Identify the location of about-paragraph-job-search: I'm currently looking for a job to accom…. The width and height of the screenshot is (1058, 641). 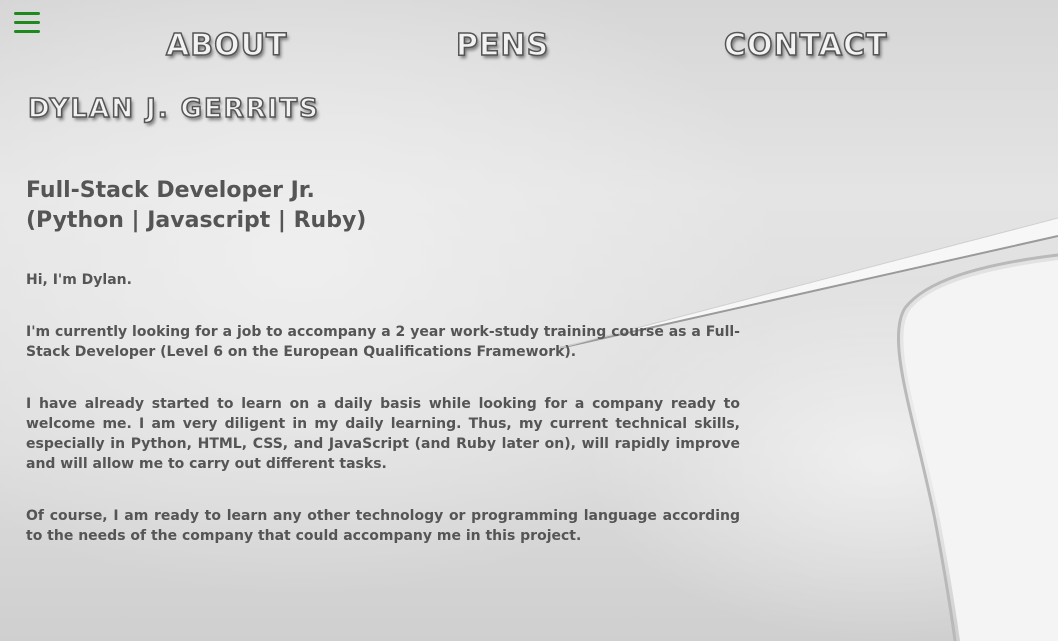
(383, 342).